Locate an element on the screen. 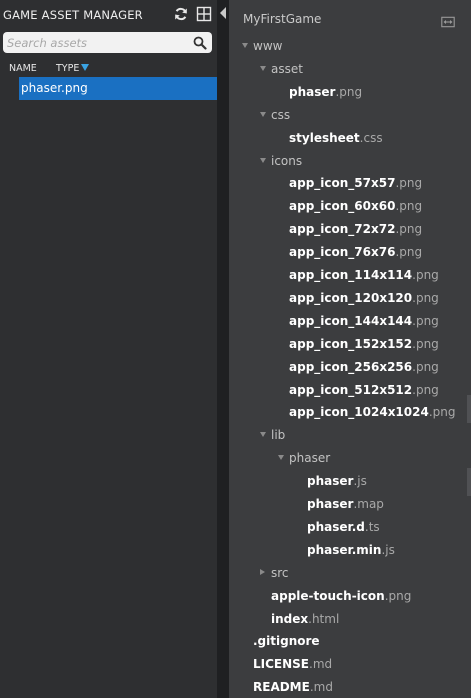 Image resolution: width=471 pixels, height=698 pixels. tree-file: app_icon_76x76.png is located at coordinates (344, 253).